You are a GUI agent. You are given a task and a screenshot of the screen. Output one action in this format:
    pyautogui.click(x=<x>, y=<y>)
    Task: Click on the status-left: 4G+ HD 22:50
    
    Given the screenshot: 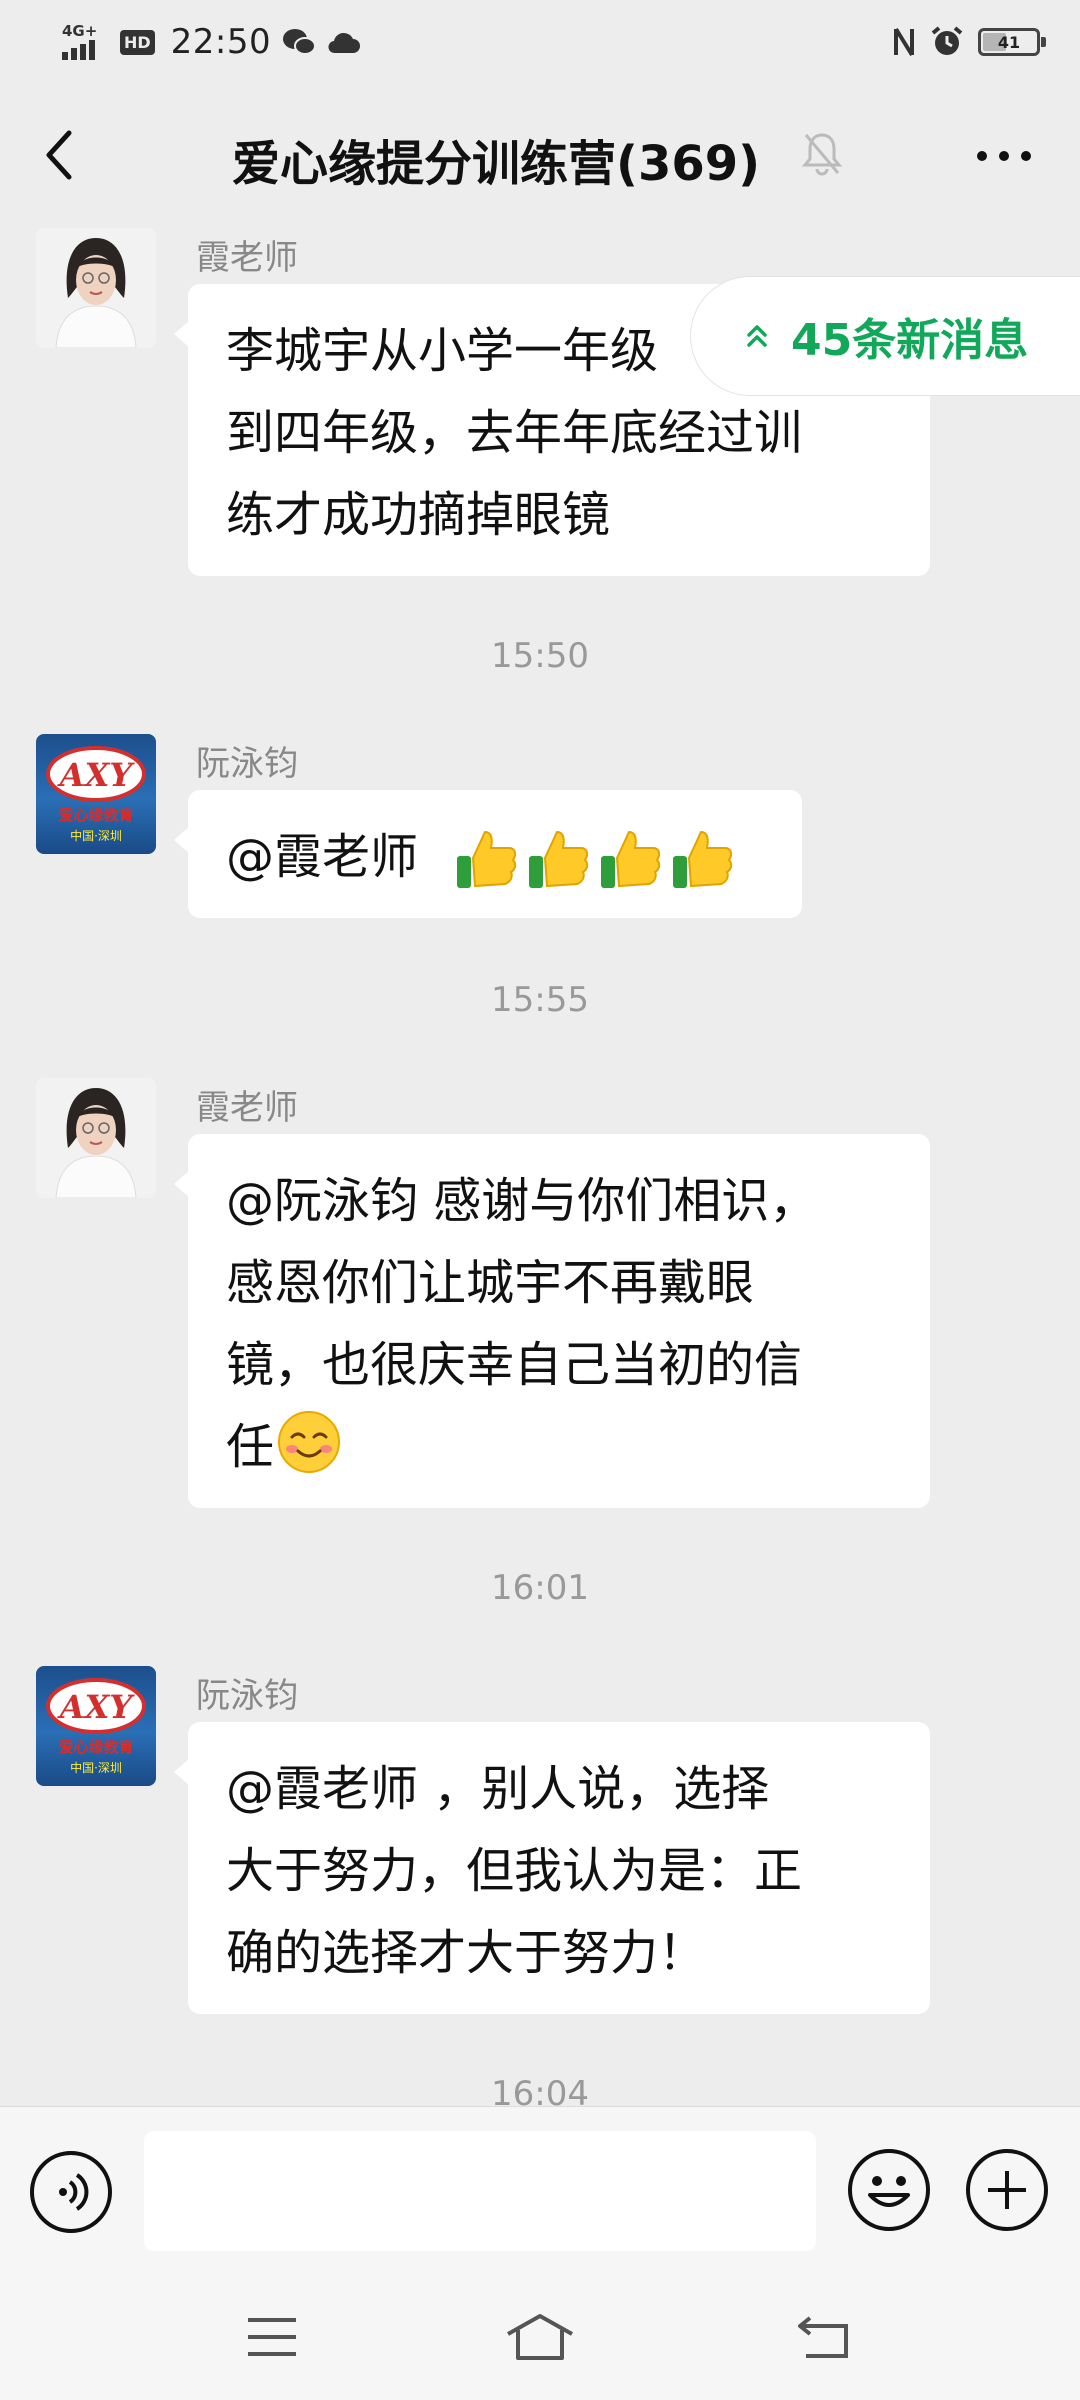 What is the action you would take?
    pyautogui.click(x=210, y=42)
    